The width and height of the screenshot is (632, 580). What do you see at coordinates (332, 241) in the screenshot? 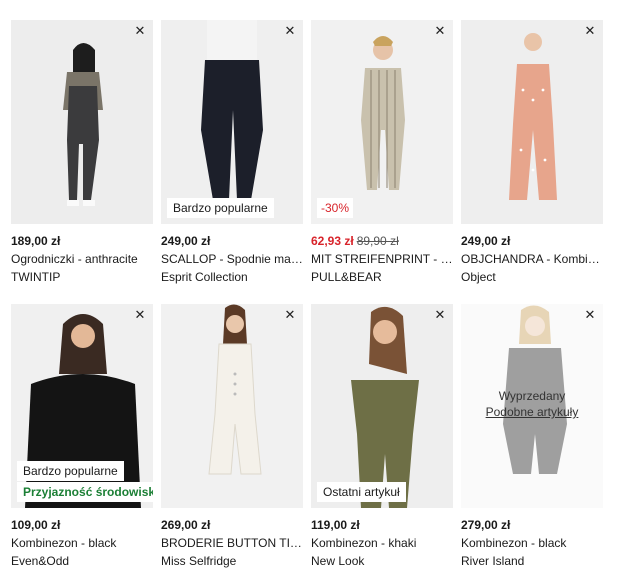
I see `sale-price: 62,93 zł` at bounding box center [332, 241].